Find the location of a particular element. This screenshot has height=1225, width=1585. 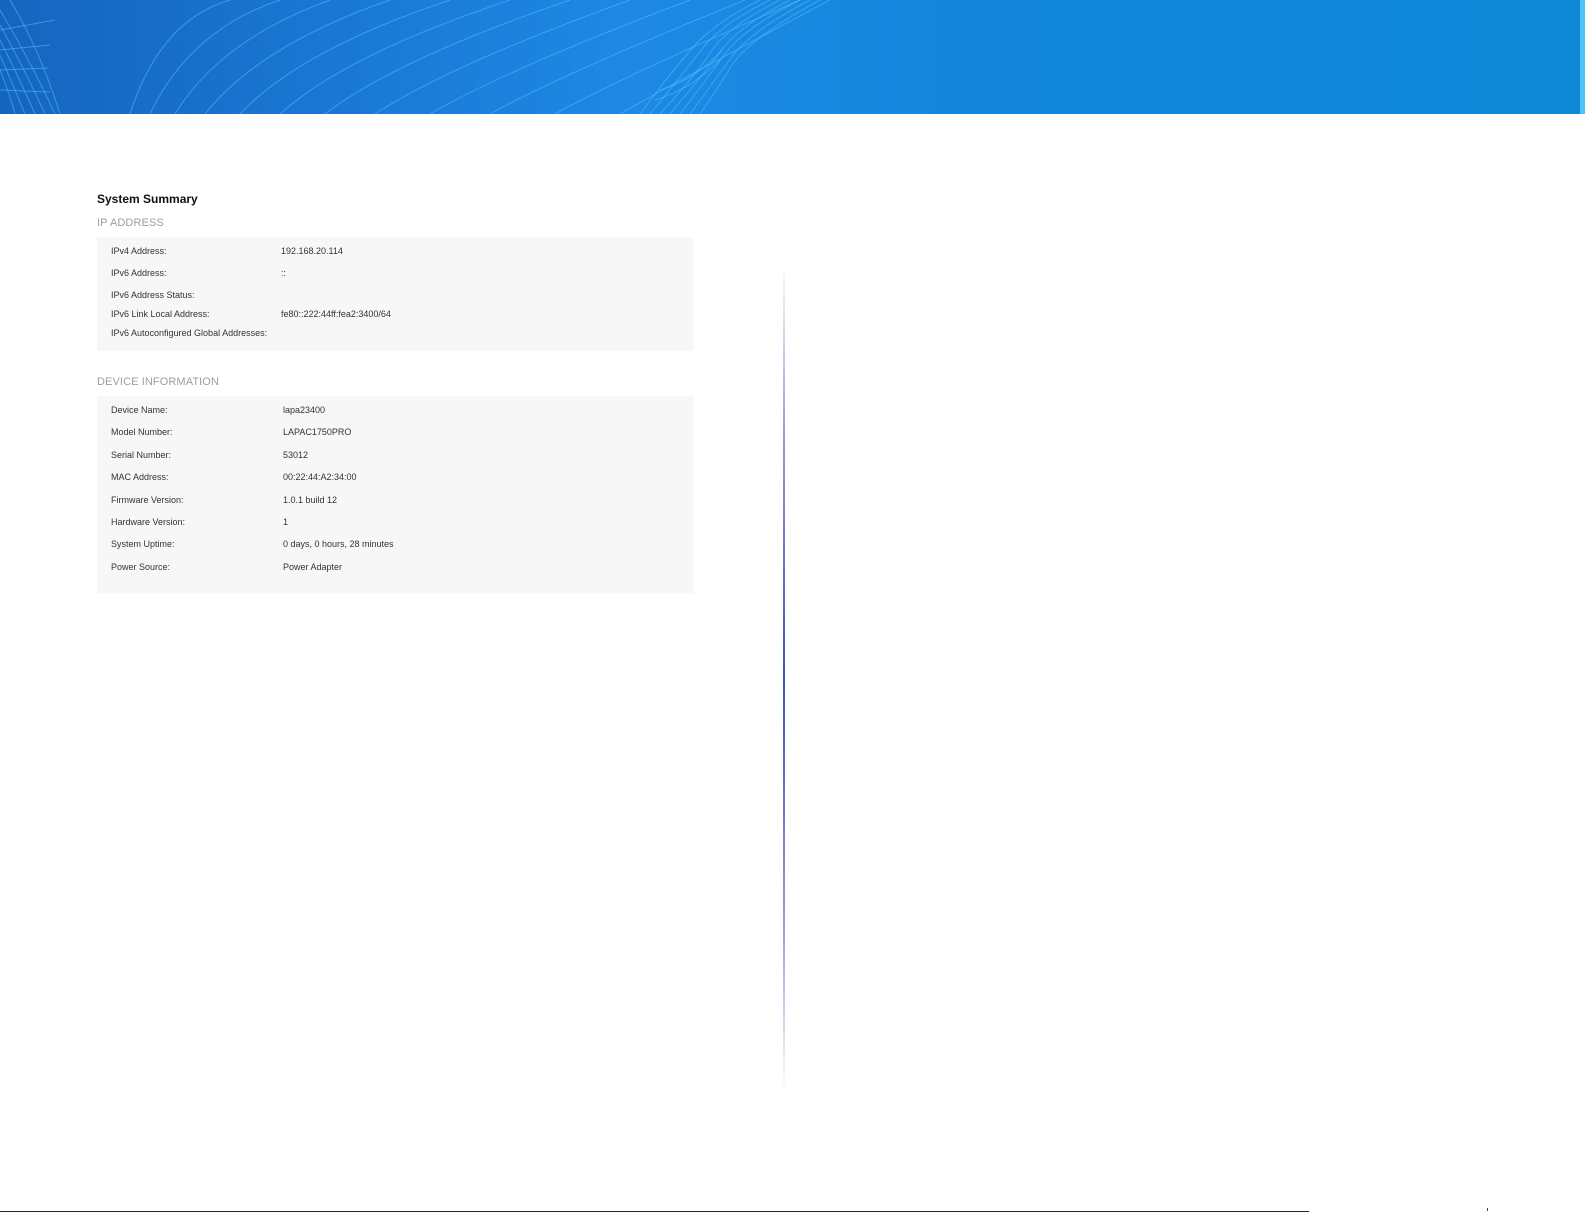

field-value: 1 is located at coordinates (286, 521).